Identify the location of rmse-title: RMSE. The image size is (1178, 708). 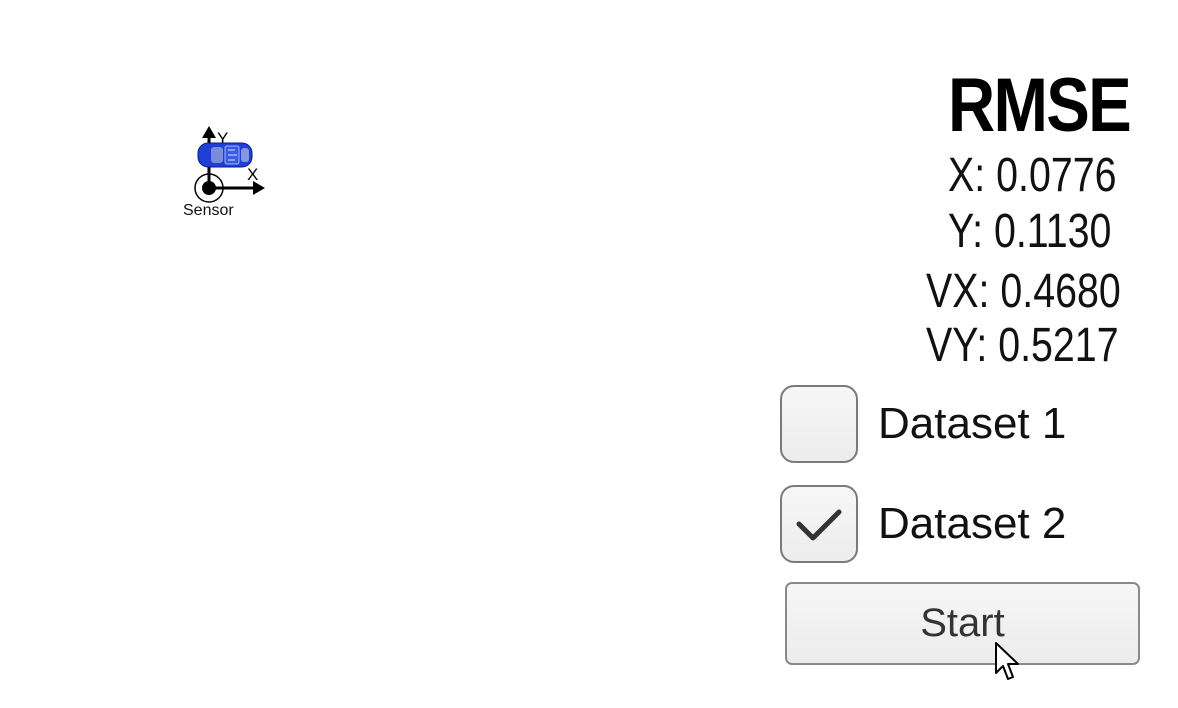
(1040, 105).